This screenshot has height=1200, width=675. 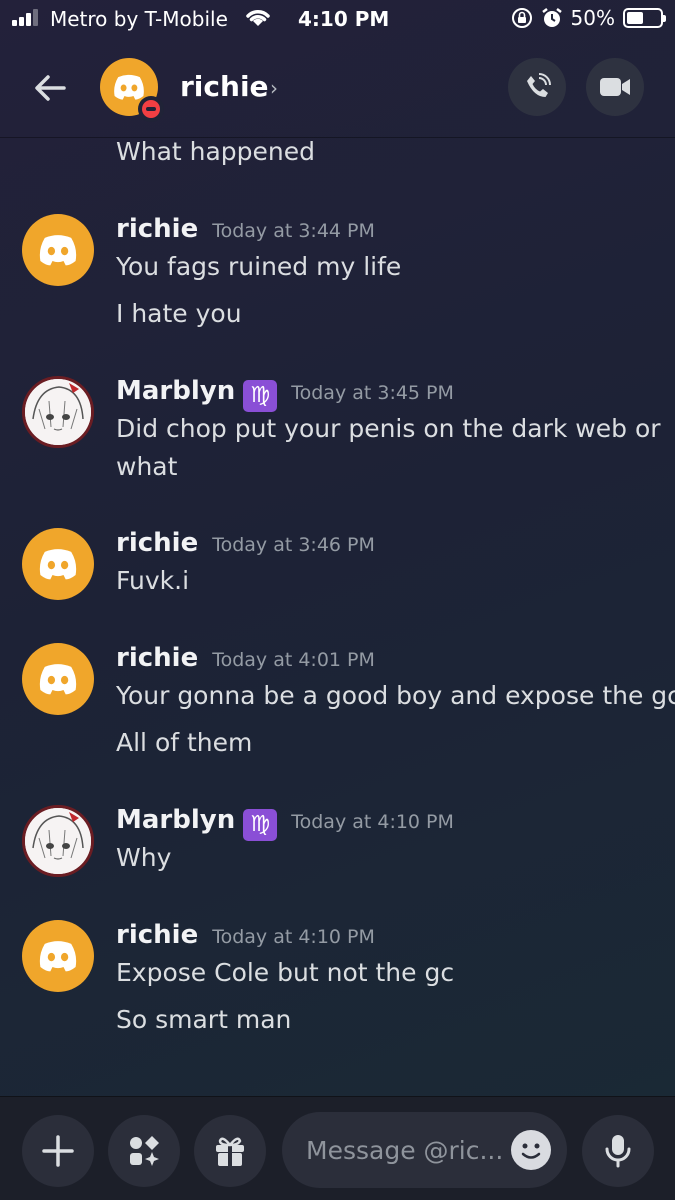 What do you see at coordinates (179, 313) in the screenshot?
I see `message-text: I hate you` at bounding box center [179, 313].